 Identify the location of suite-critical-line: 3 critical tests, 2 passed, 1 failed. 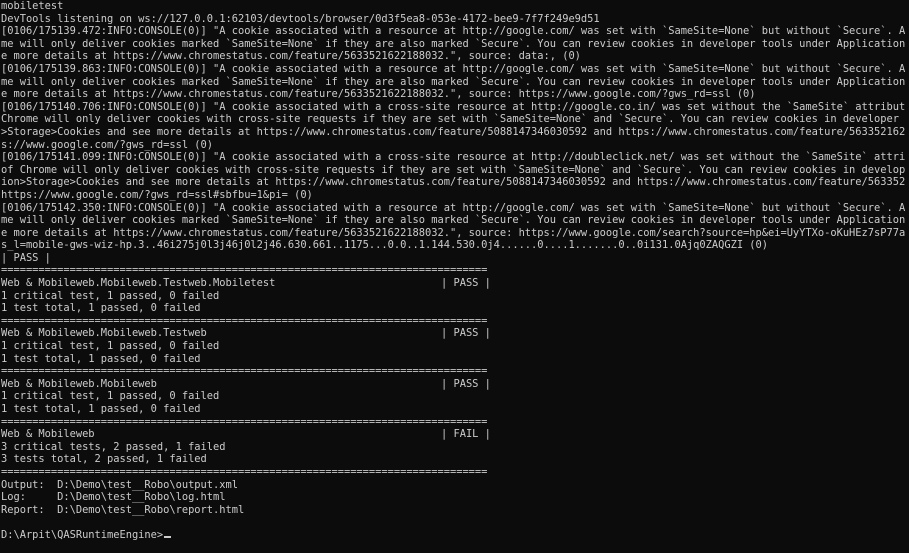
(113, 446).